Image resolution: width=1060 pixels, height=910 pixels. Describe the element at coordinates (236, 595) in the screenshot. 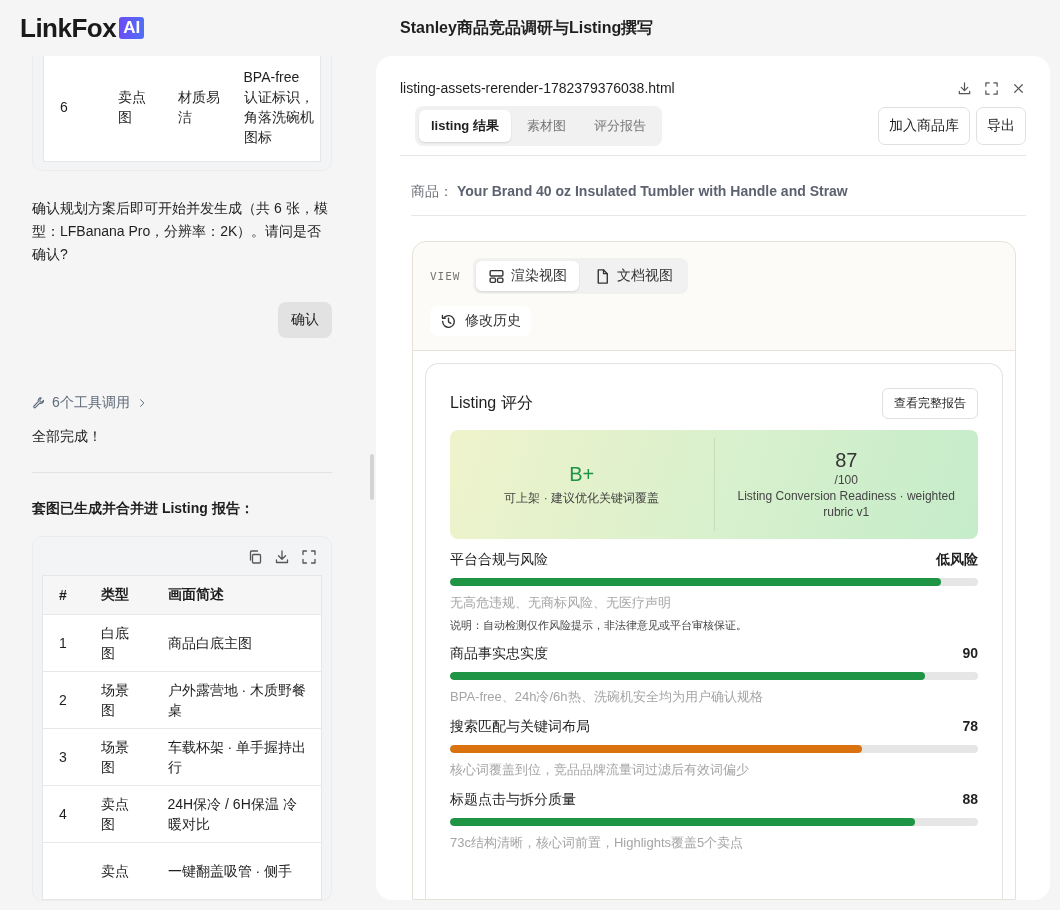

I see `column-header: 画面简述` at that location.